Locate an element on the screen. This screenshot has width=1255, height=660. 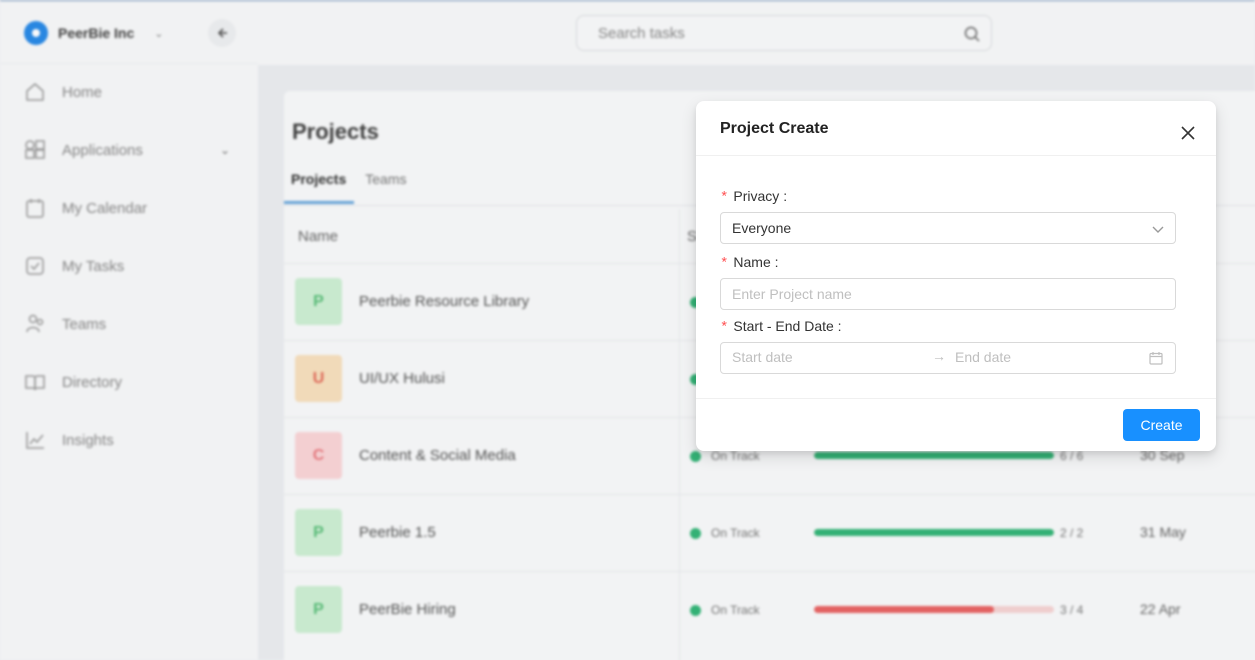
privacy-select: Everyone is located at coordinates (948, 228).